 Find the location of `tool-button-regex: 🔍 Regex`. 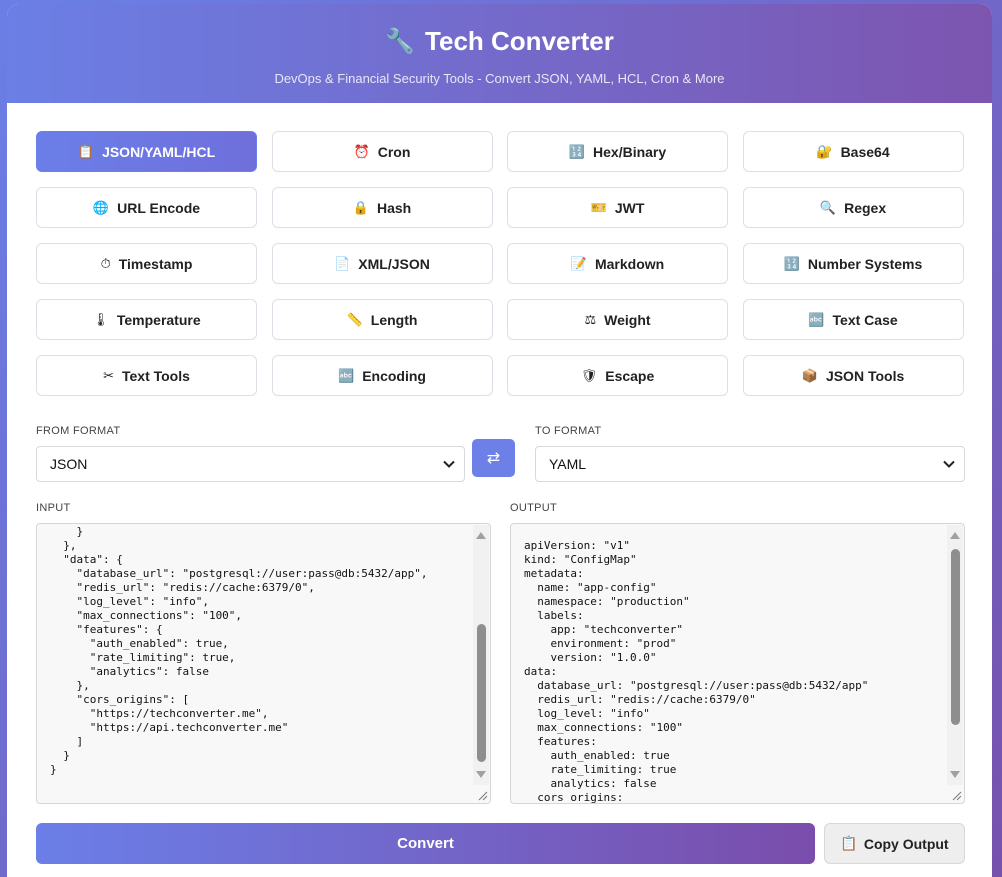

tool-button-regex: 🔍 Regex is located at coordinates (853, 207).